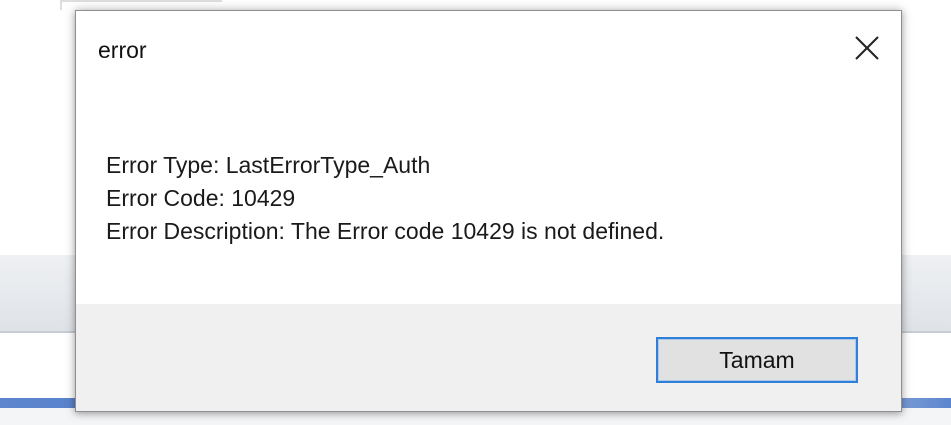 This screenshot has width=951, height=425. What do you see at coordinates (488, 46) in the screenshot?
I see `dialog-title-bar: error` at bounding box center [488, 46].